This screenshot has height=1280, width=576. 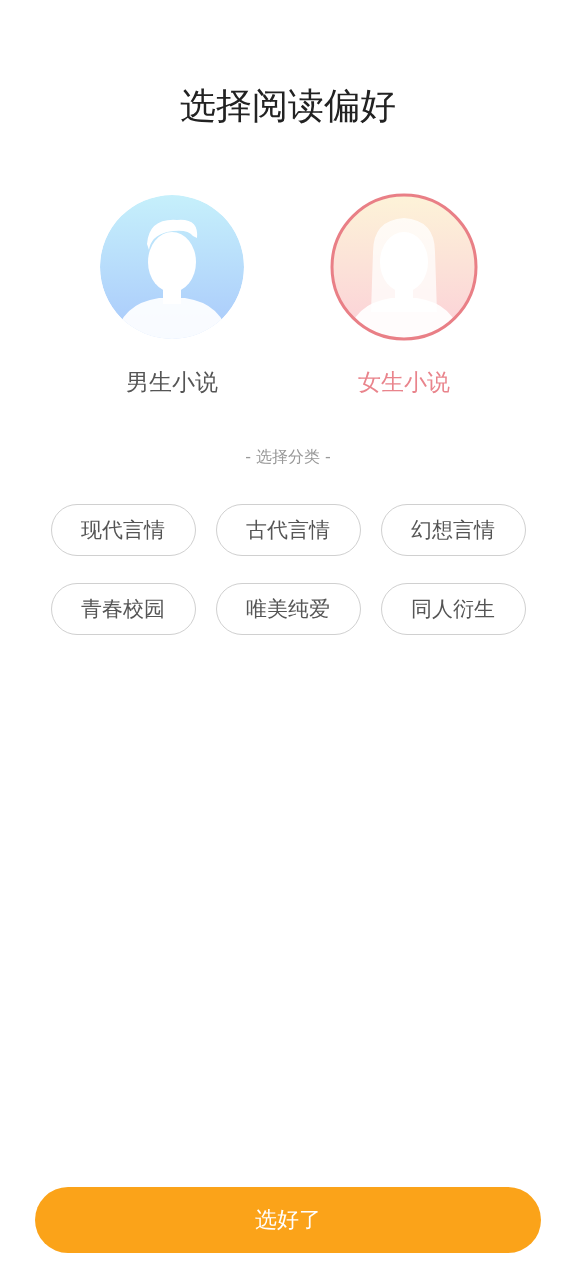 What do you see at coordinates (404, 267) in the screenshot?
I see `person-silhouette-icon` at bounding box center [404, 267].